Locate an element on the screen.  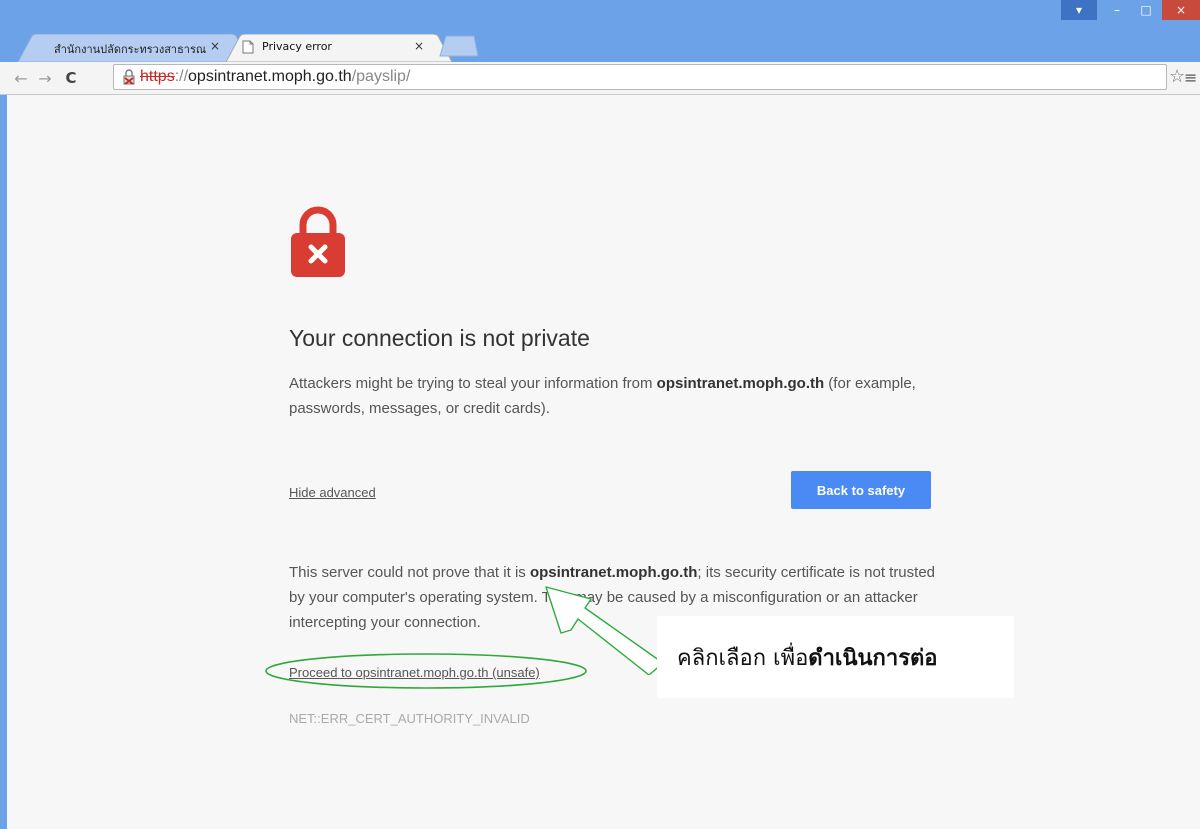
tab-inactive: สำนักงานปลัดกระทรวงสาธารณ × is located at coordinates (134, 48).